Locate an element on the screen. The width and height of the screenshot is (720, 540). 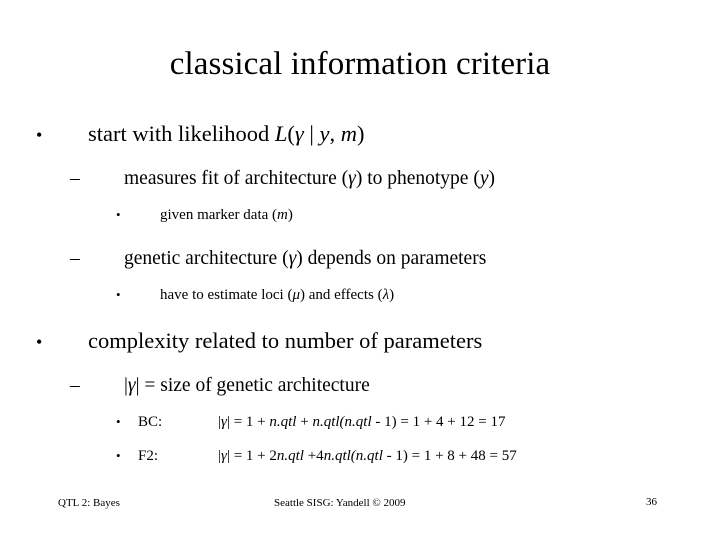
formula-label-bc: BC: is located at coordinates (150, 422).